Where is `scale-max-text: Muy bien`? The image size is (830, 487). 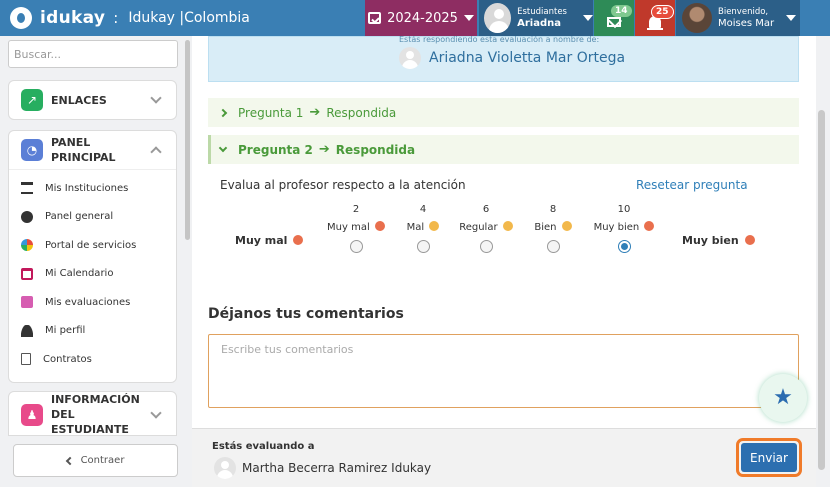 scale-max-text: Muy bien is located at coordinates (710, 240).